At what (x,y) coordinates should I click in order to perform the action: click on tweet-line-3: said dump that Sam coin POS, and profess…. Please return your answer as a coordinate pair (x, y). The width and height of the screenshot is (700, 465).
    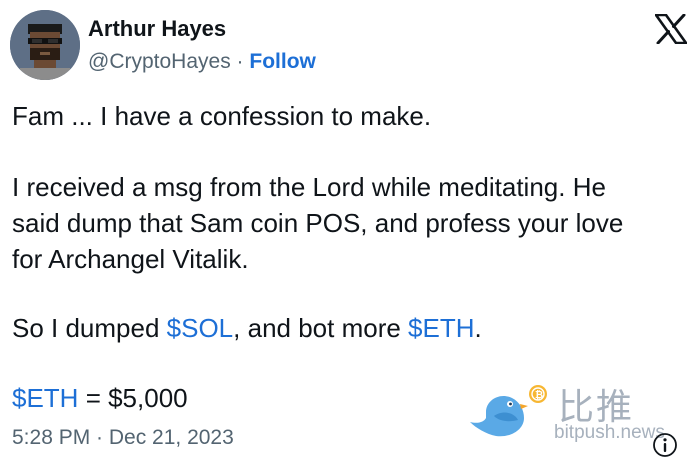
    Looking at the image, I should click on (318, 223).